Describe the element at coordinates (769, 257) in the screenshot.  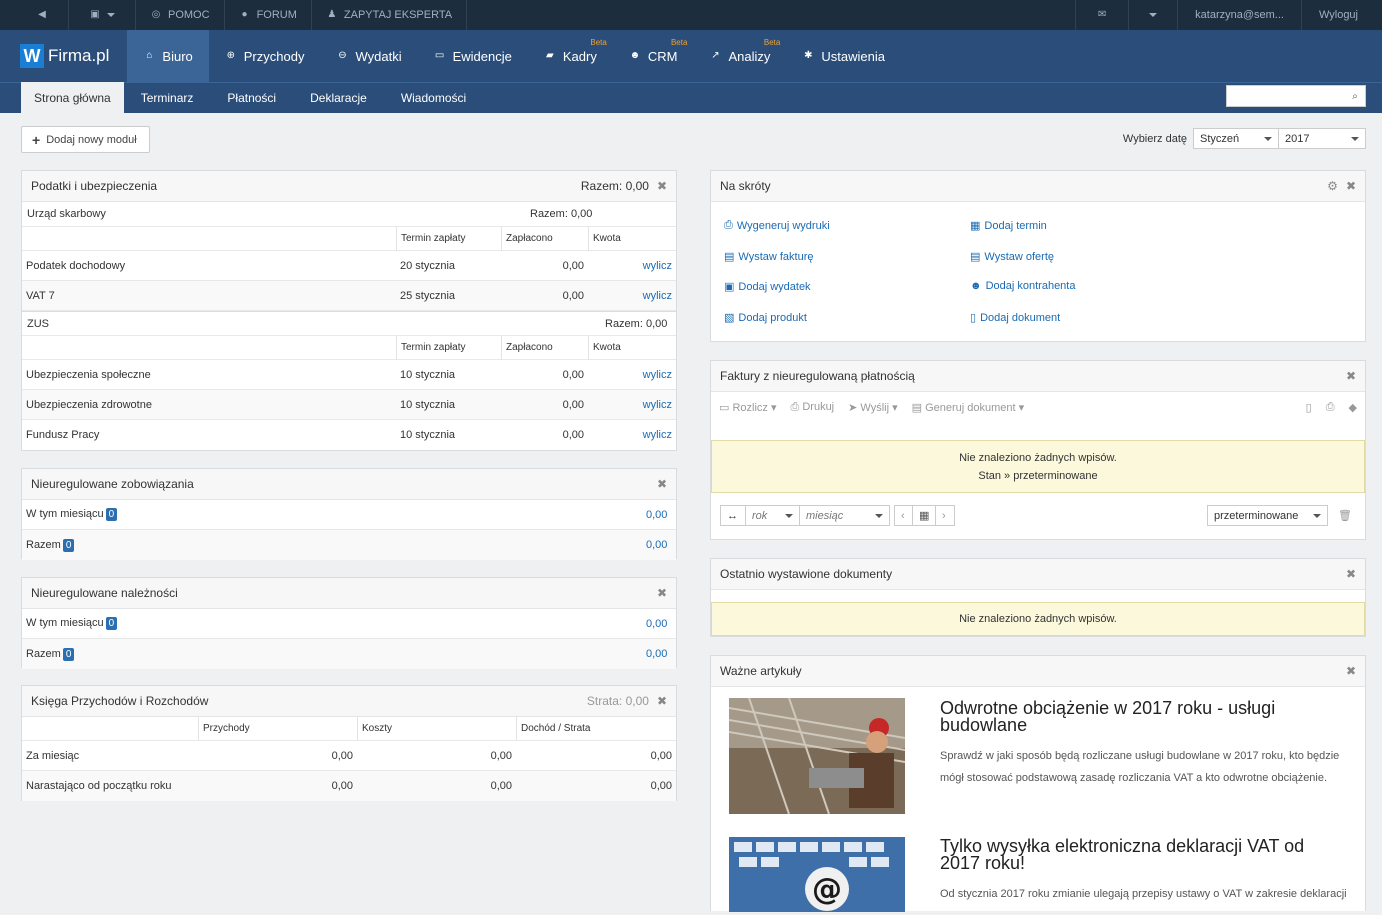
I see `issue-invoice-link: ▤ Wystaw fakturę` at that location.